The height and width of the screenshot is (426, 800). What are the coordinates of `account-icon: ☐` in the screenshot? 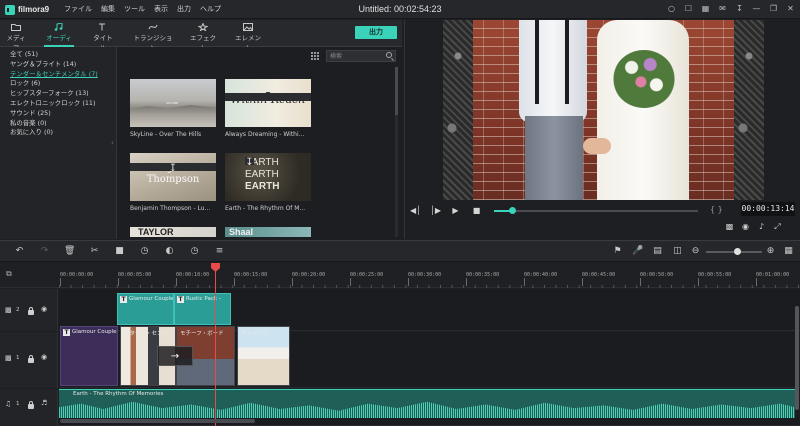 It's located at (688, 8).